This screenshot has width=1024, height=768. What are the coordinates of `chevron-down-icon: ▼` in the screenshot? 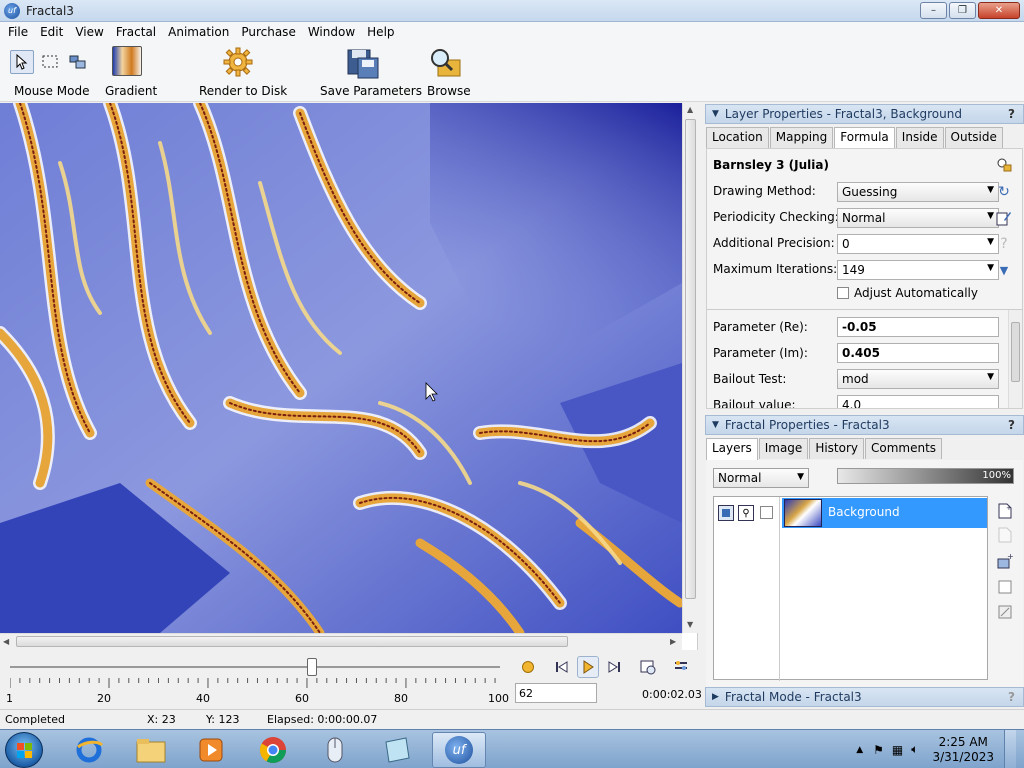 It's located at (800, 477).